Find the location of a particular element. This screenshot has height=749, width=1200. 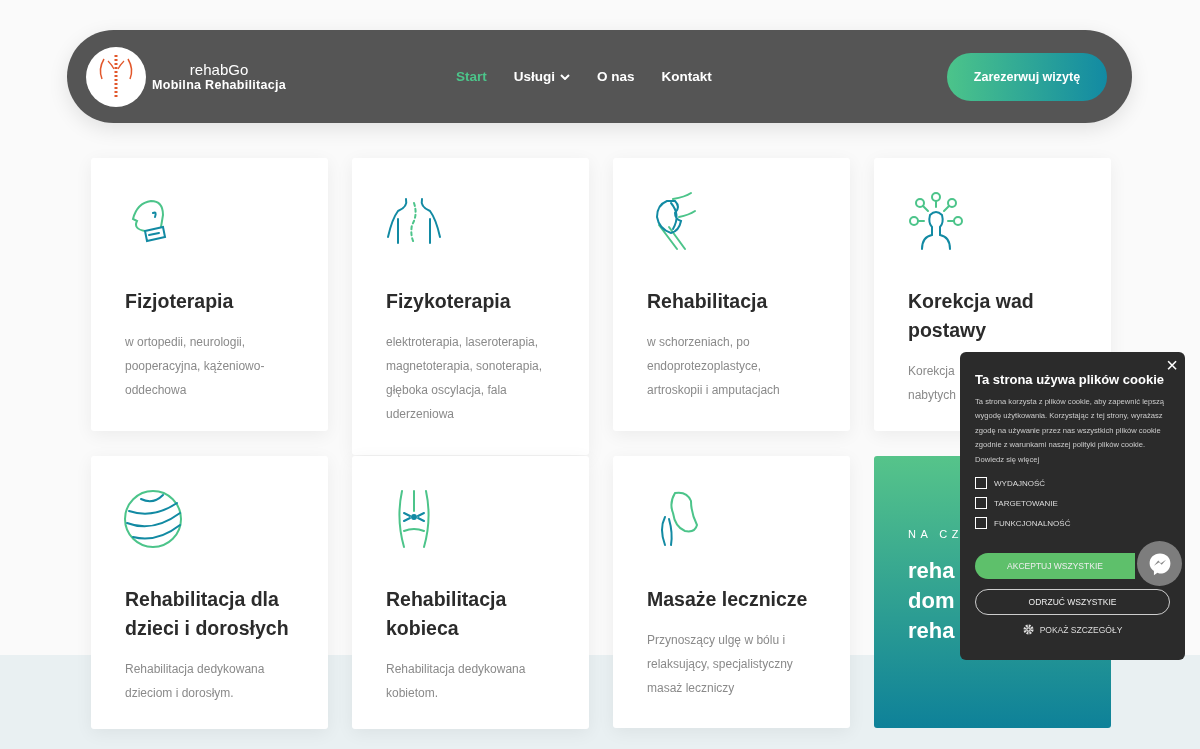

card-title: Rehabilitacja is located at coordinates (707, 301).